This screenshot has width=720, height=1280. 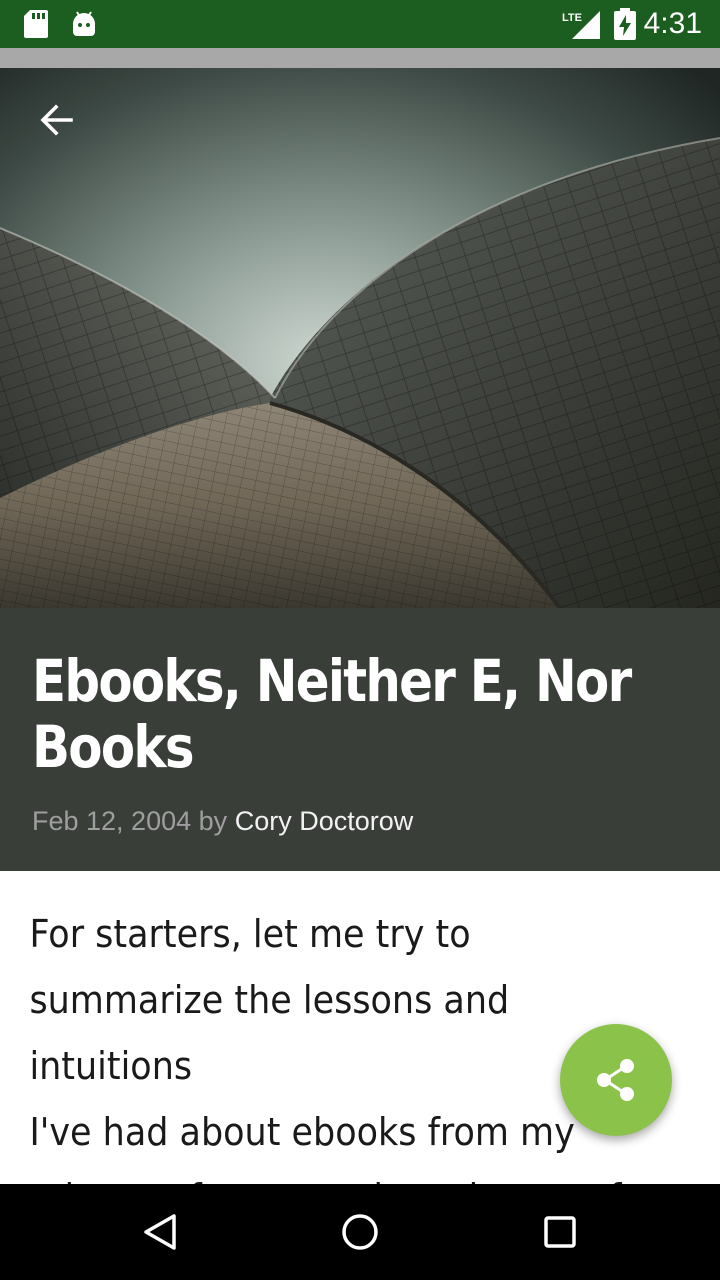 What do you see at coordinates (572, 18) in the screenshot?
I see `svg-text: LTE` at bounding box center [572, 18].